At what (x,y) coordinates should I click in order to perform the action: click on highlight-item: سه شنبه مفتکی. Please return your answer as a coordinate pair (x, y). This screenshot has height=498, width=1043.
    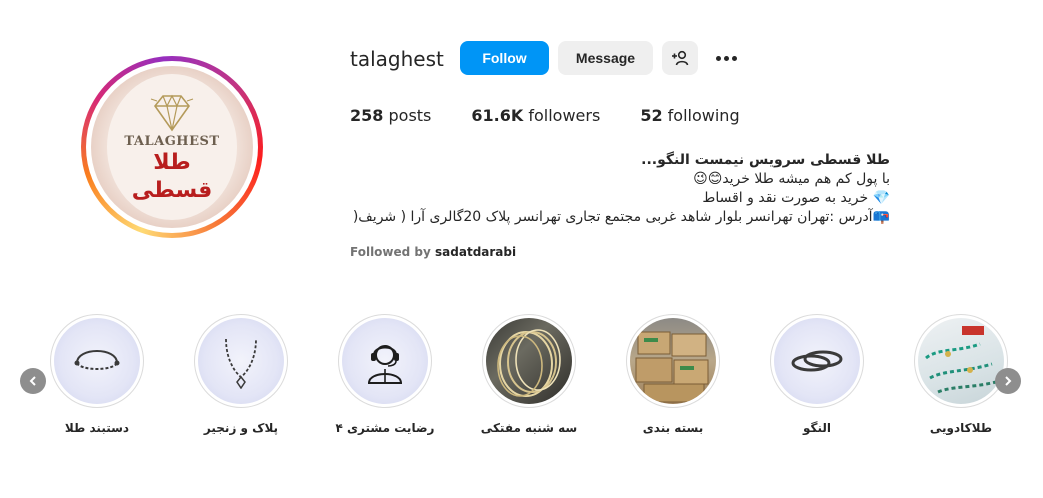
    Looking at the image, I should click on (529, 374).